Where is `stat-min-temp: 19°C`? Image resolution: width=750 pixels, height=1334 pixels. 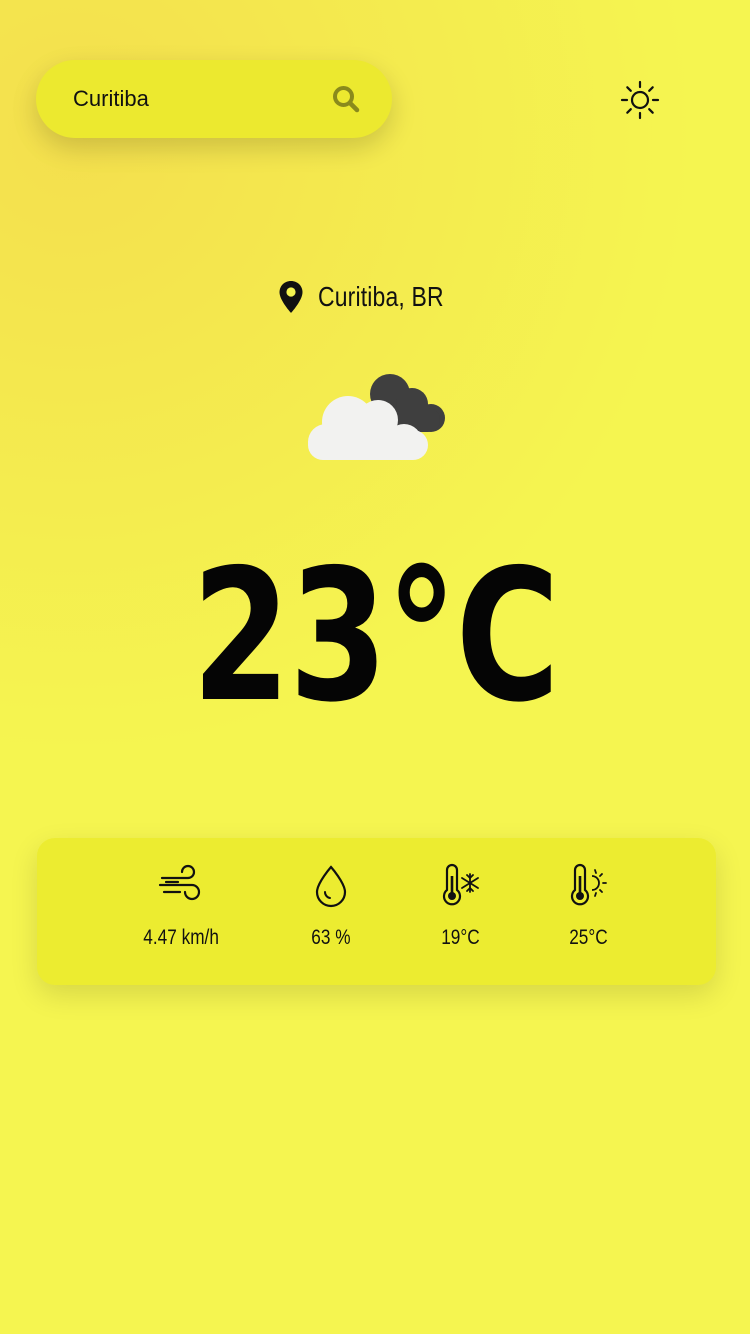
stat-min-temp: 19°C is located at coordinates (460, 906).